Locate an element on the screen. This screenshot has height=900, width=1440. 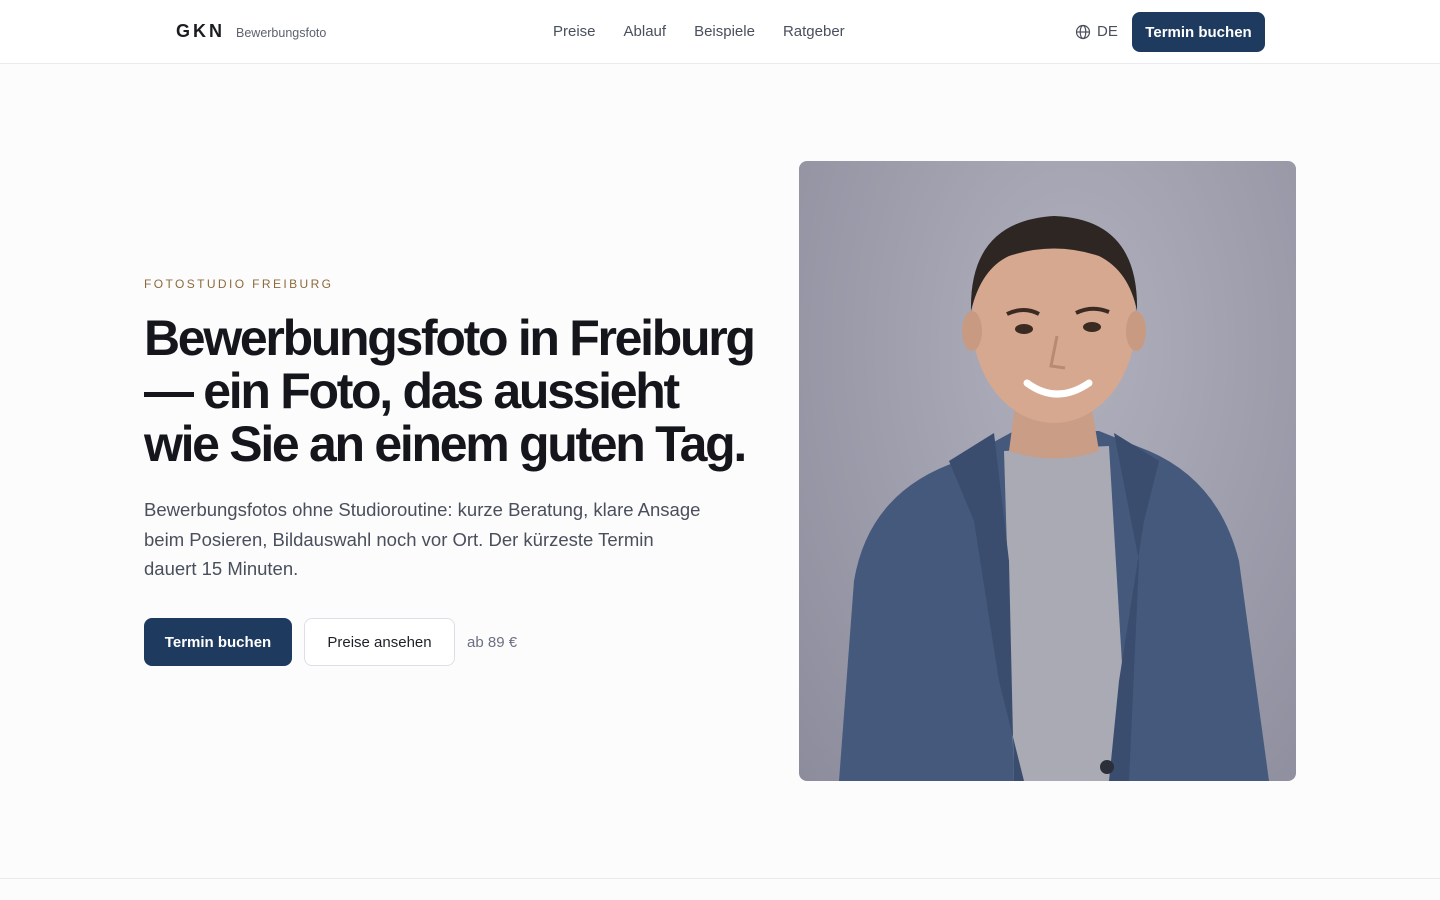
view-prices-button: Preise ansehen is located at coordinates (379, 642).